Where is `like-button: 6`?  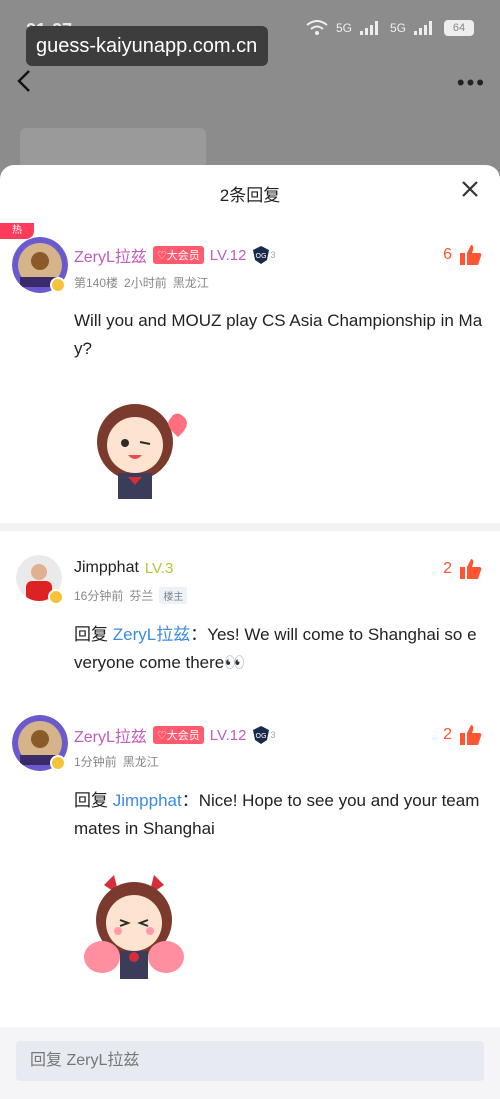 like-button: 6 is located at coordinates (462, 255).